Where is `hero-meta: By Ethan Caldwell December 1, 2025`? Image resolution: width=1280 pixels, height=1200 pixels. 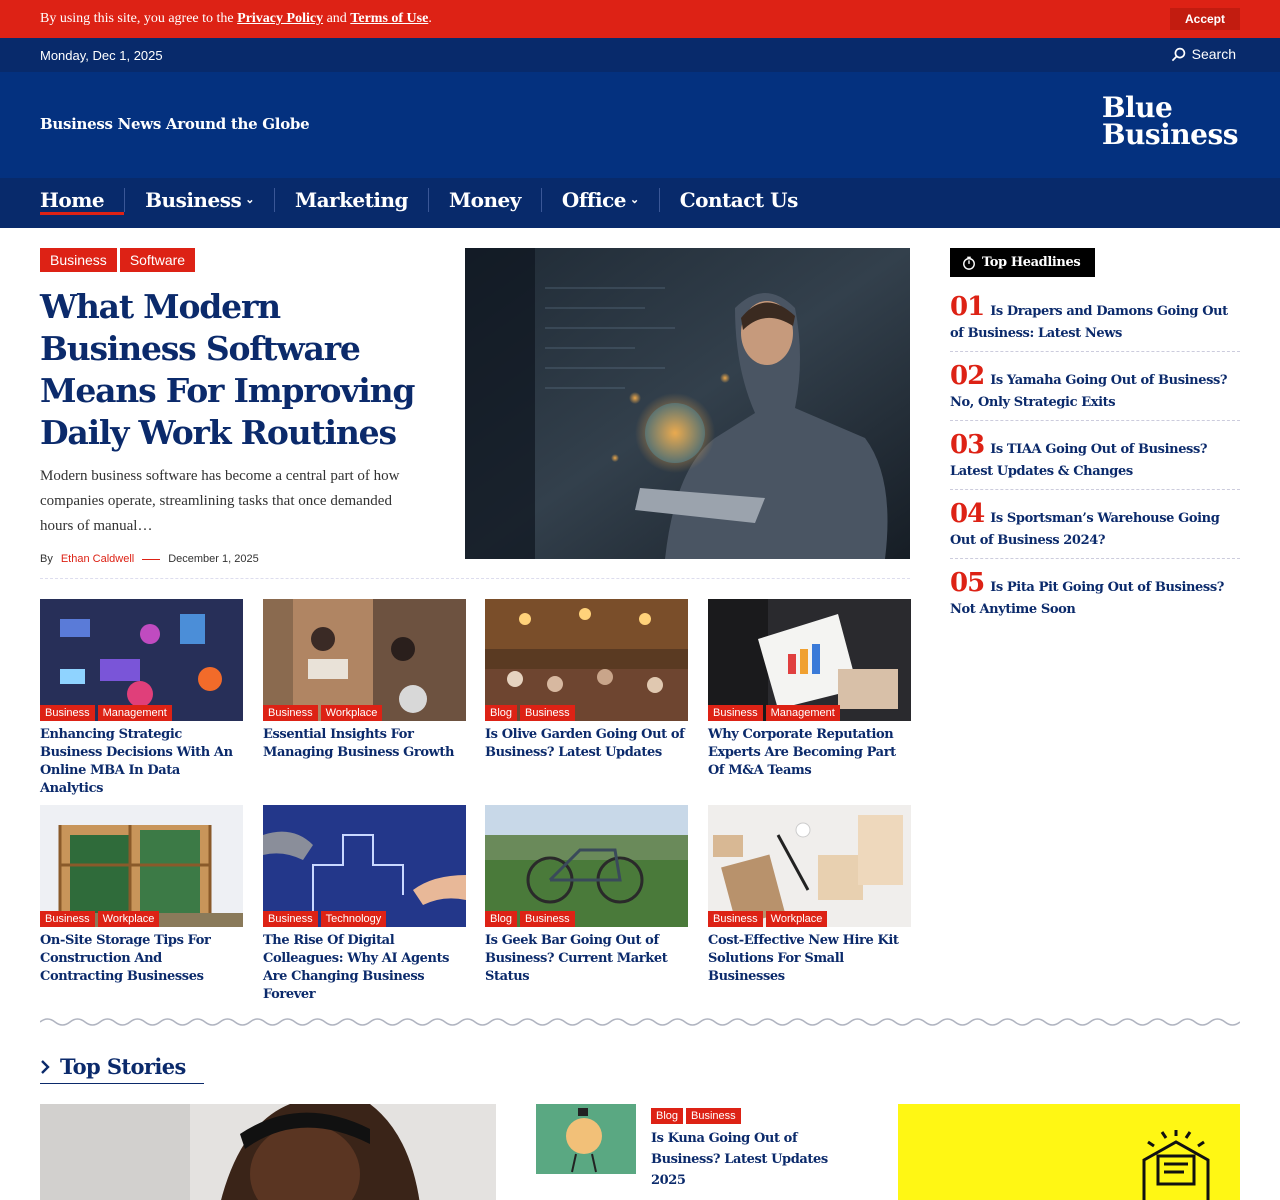
hero-meta: By Ethan Caldwell December 1, 2025 is located at coordinates (149, 559).